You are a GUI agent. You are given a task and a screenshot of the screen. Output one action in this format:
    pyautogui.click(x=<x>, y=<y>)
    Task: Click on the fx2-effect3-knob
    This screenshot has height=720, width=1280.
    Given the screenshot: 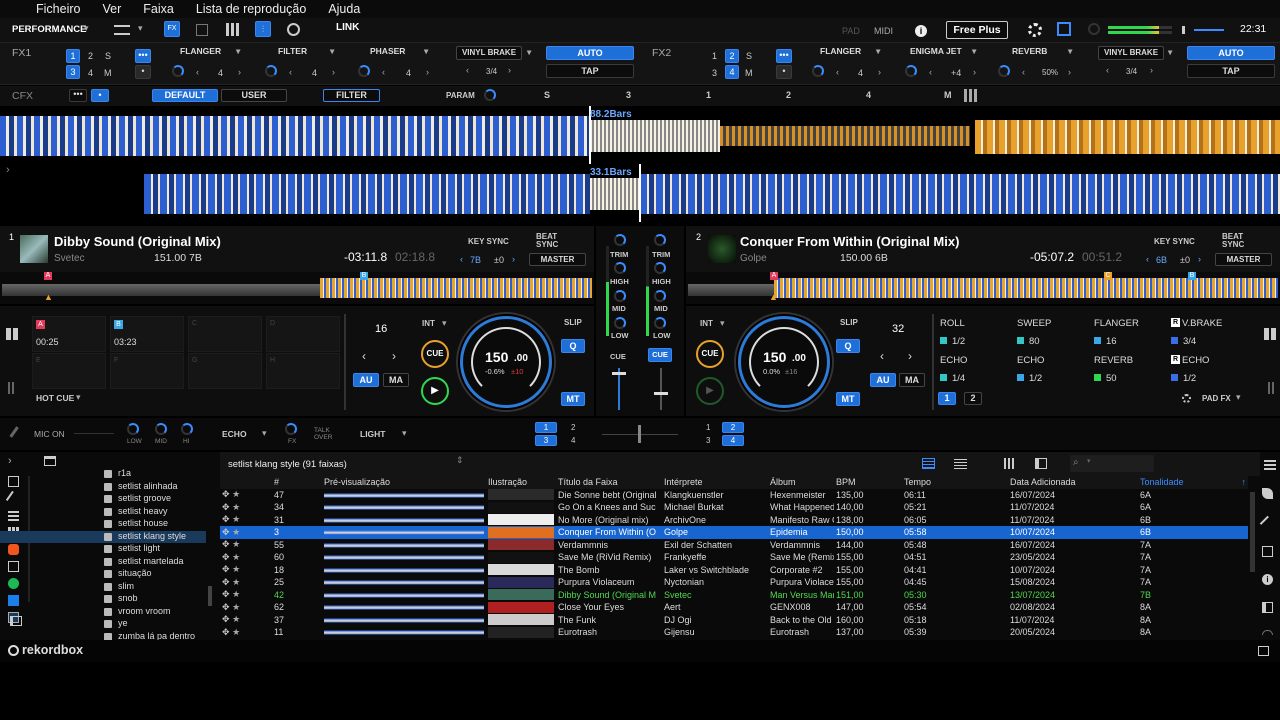 What is the action you would take?
    pyautogui.click(x=1004, y=71)
    